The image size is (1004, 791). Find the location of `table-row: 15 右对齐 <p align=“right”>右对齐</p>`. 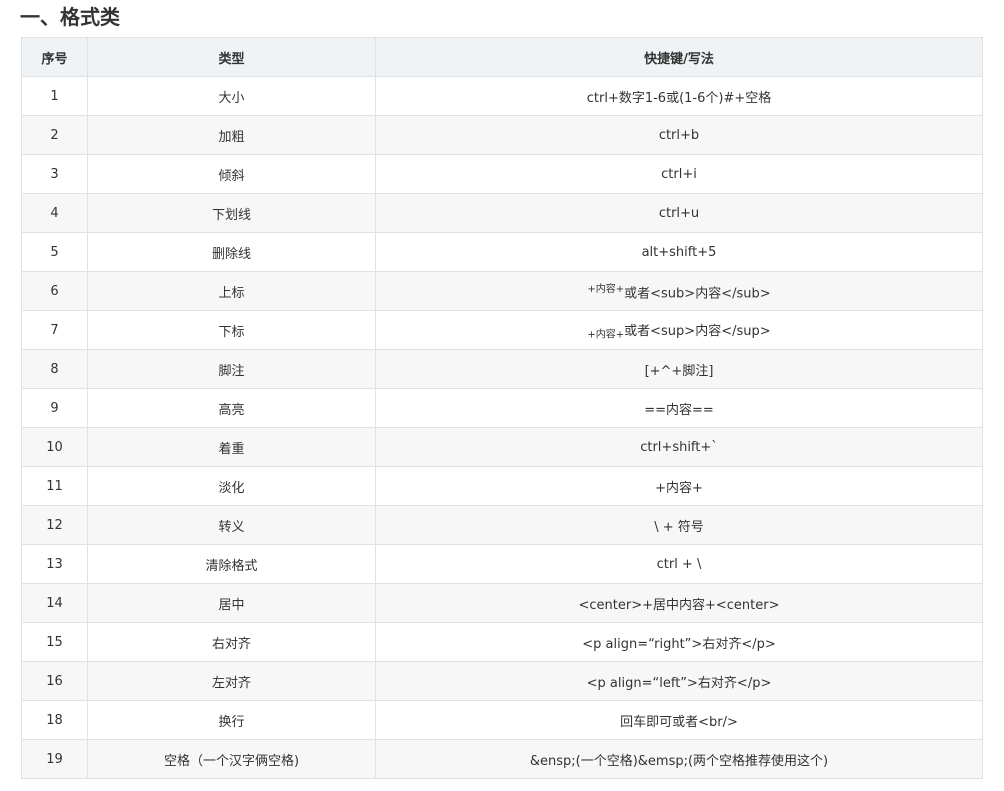

table-row: 15 右对齐 <p align=“right”>右对齐</p> is located at coordinates (502, 642).